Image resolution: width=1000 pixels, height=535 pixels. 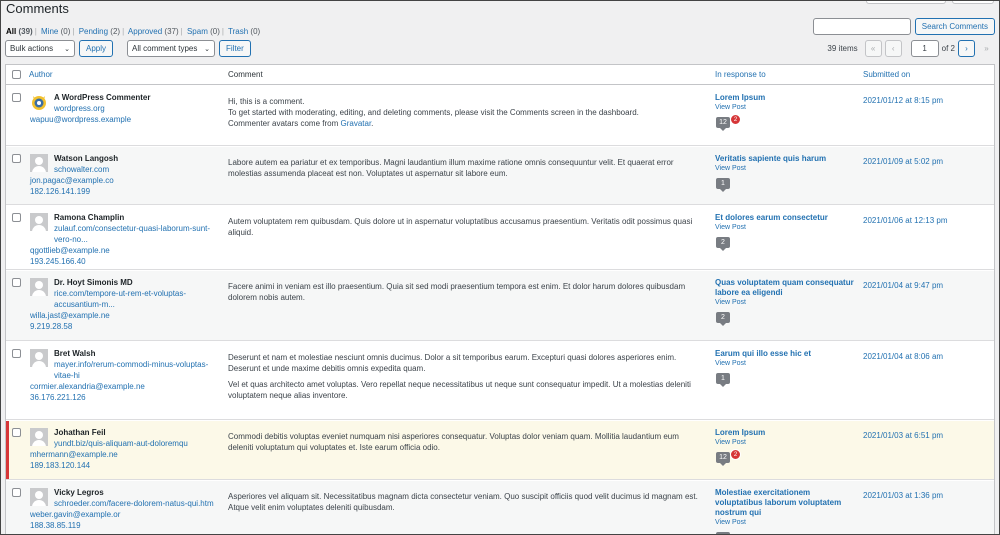 I want to click on total-pages: of 2, so click(x=948, y=48).